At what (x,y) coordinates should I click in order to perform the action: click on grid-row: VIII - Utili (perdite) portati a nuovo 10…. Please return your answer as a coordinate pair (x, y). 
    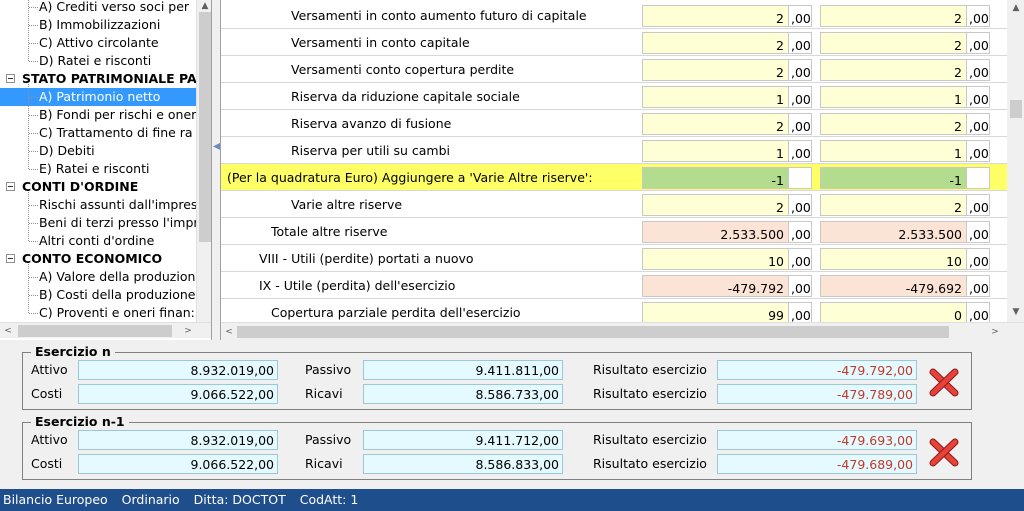
    Looking at the image, I should click on (614, 258).